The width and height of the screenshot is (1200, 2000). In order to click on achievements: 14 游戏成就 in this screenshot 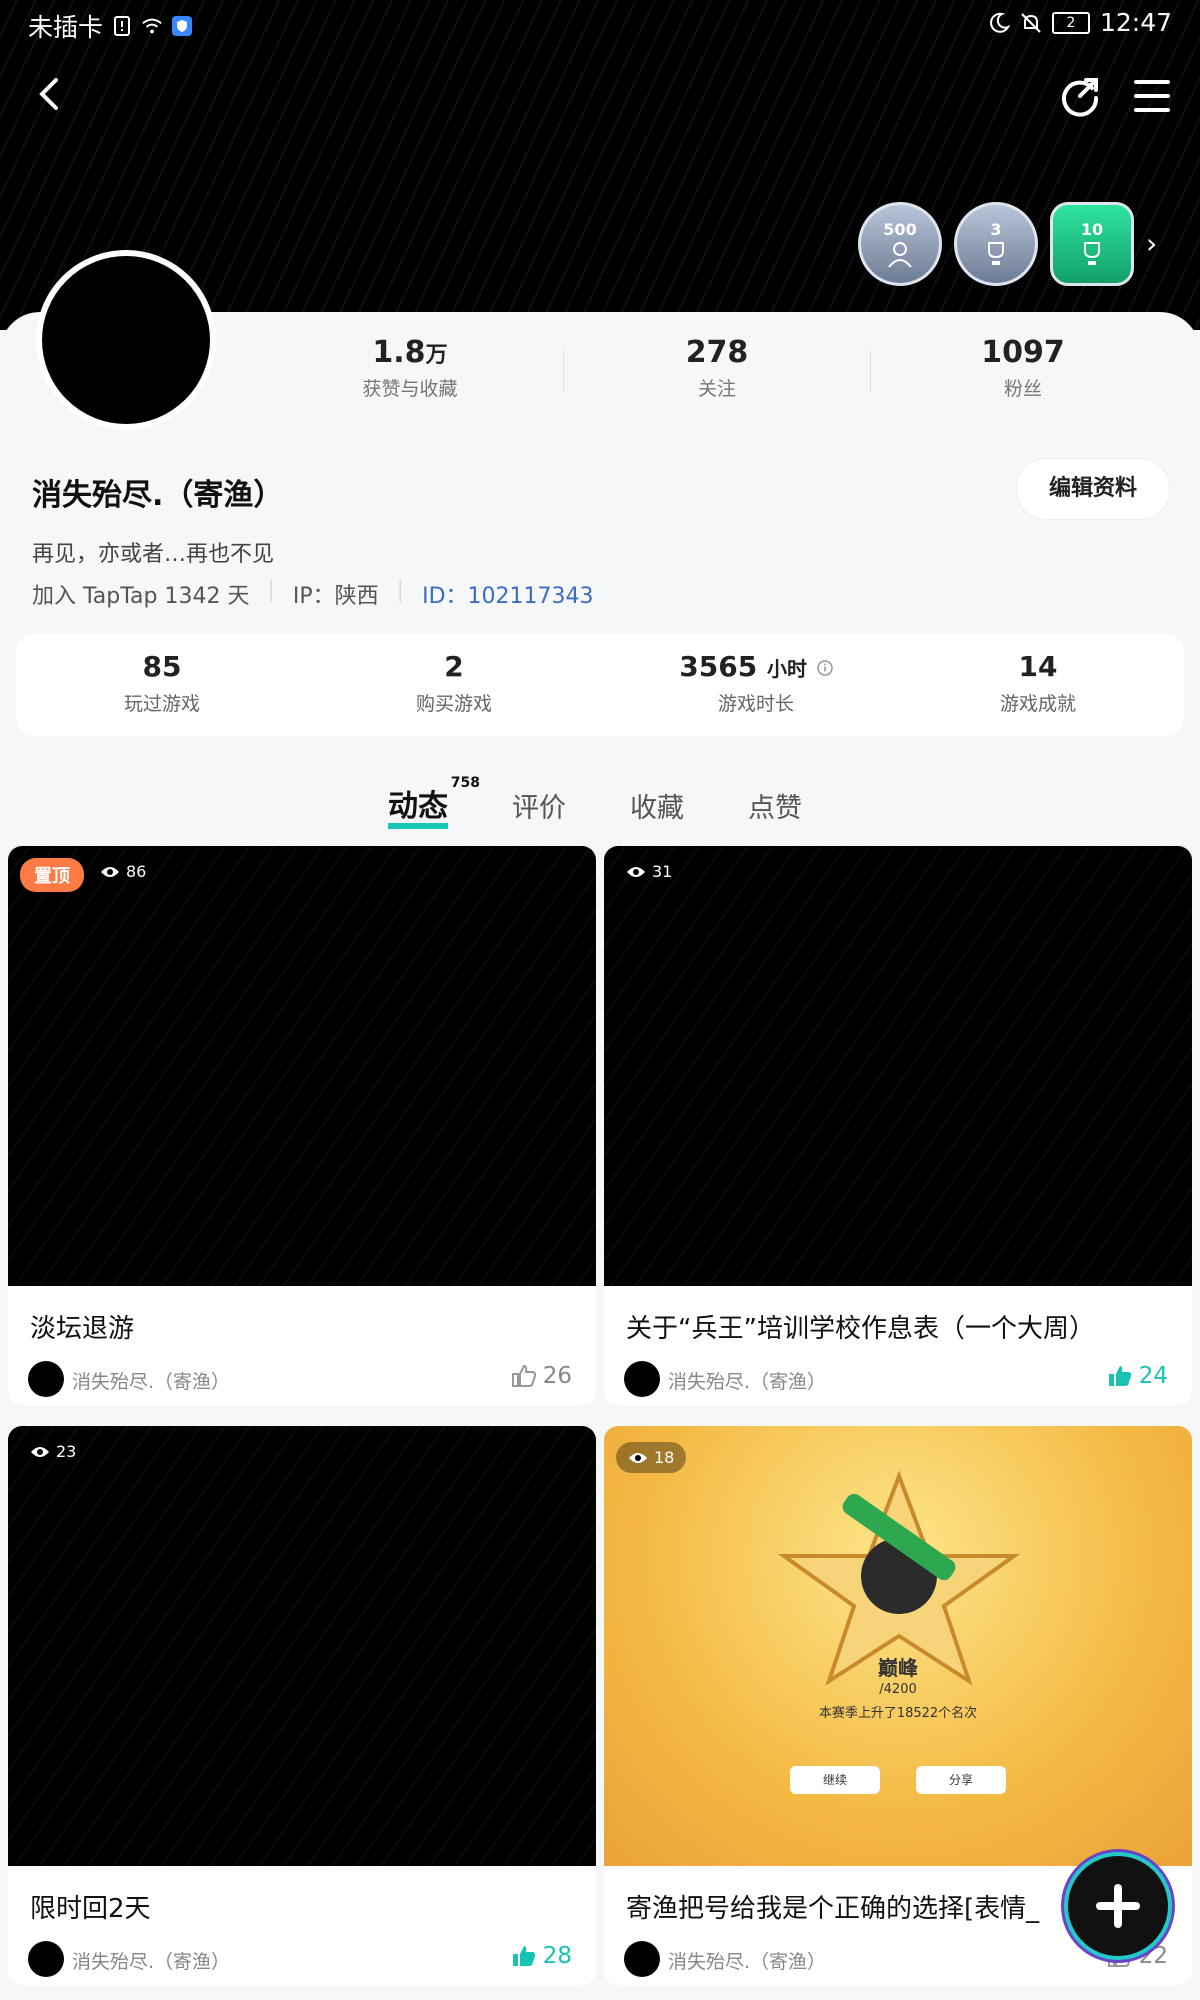, I will do `click(1038, 683)`.